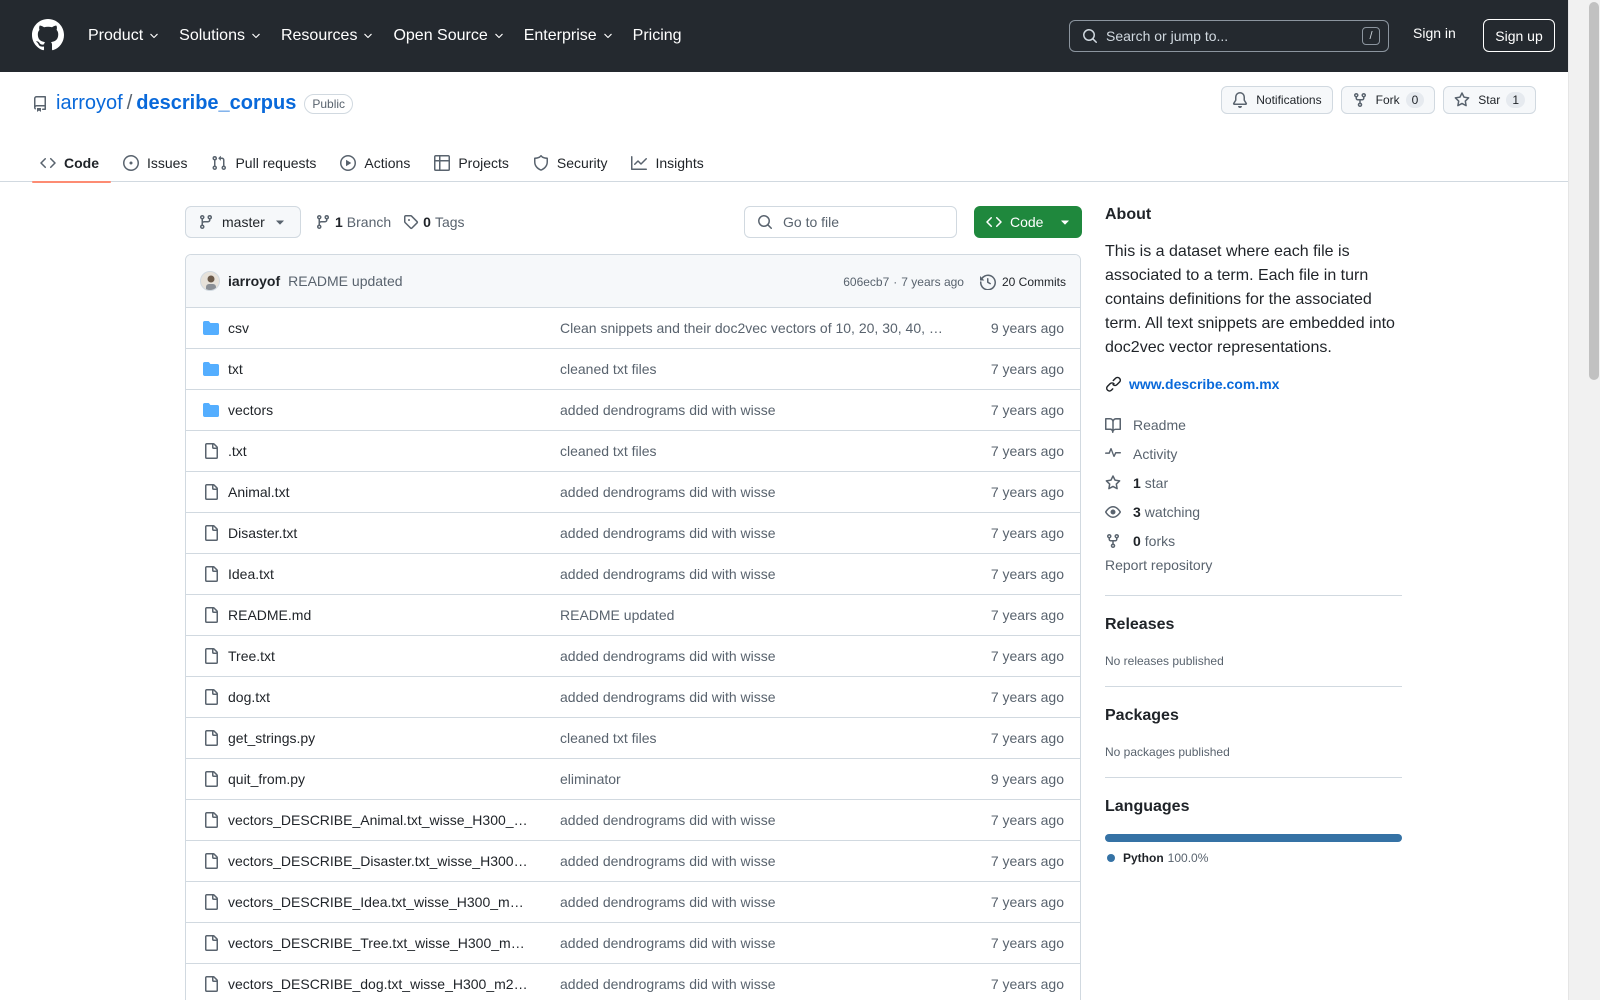 The width and height of the screenshot is (1600, 1000). What do you see at coordinates (1253, 540) in the screenshot?
I see `forks-link: 0 forks` at bounding box center [1253, 540].